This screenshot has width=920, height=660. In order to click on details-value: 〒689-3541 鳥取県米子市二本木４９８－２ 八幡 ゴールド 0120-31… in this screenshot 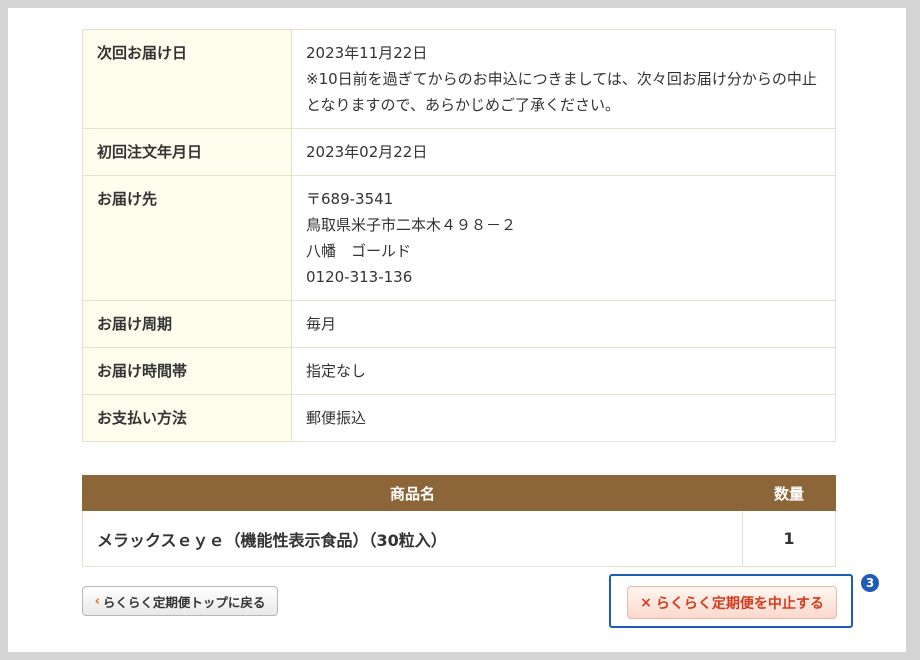, I will do `click(563, 238)`.